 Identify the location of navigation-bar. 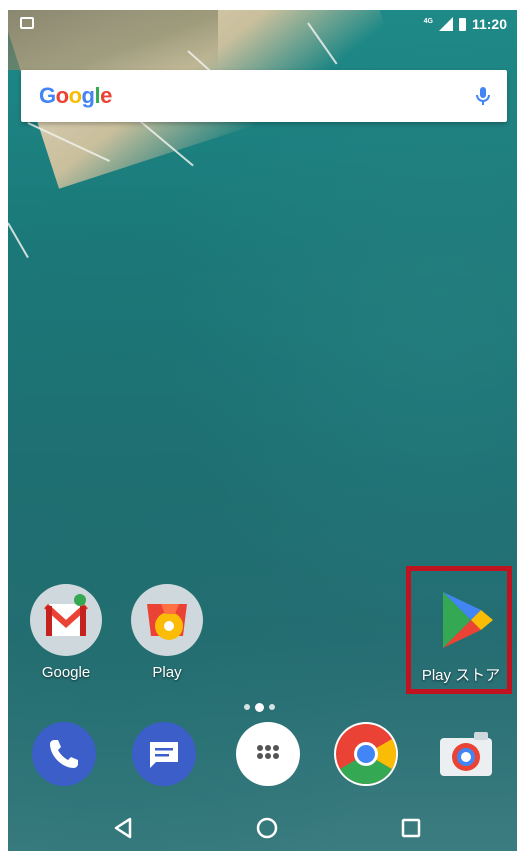
(262, 828).